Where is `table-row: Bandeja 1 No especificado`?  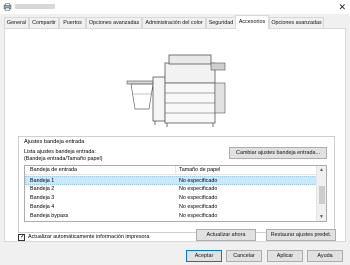 table-row: Bandeja 1 No especificado is located at coordinates (171, 180).